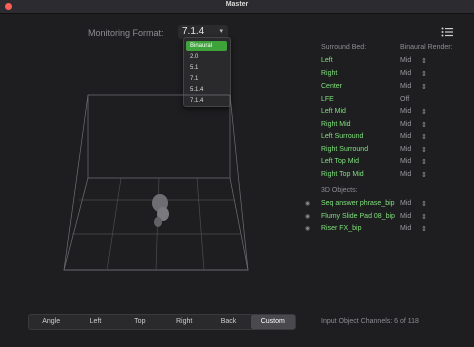 This screenshot has height=347, width=474. Describe the element at coordinates (336, 124) in the screenshot. I see `bed-row-label: Right Mid` at that location.